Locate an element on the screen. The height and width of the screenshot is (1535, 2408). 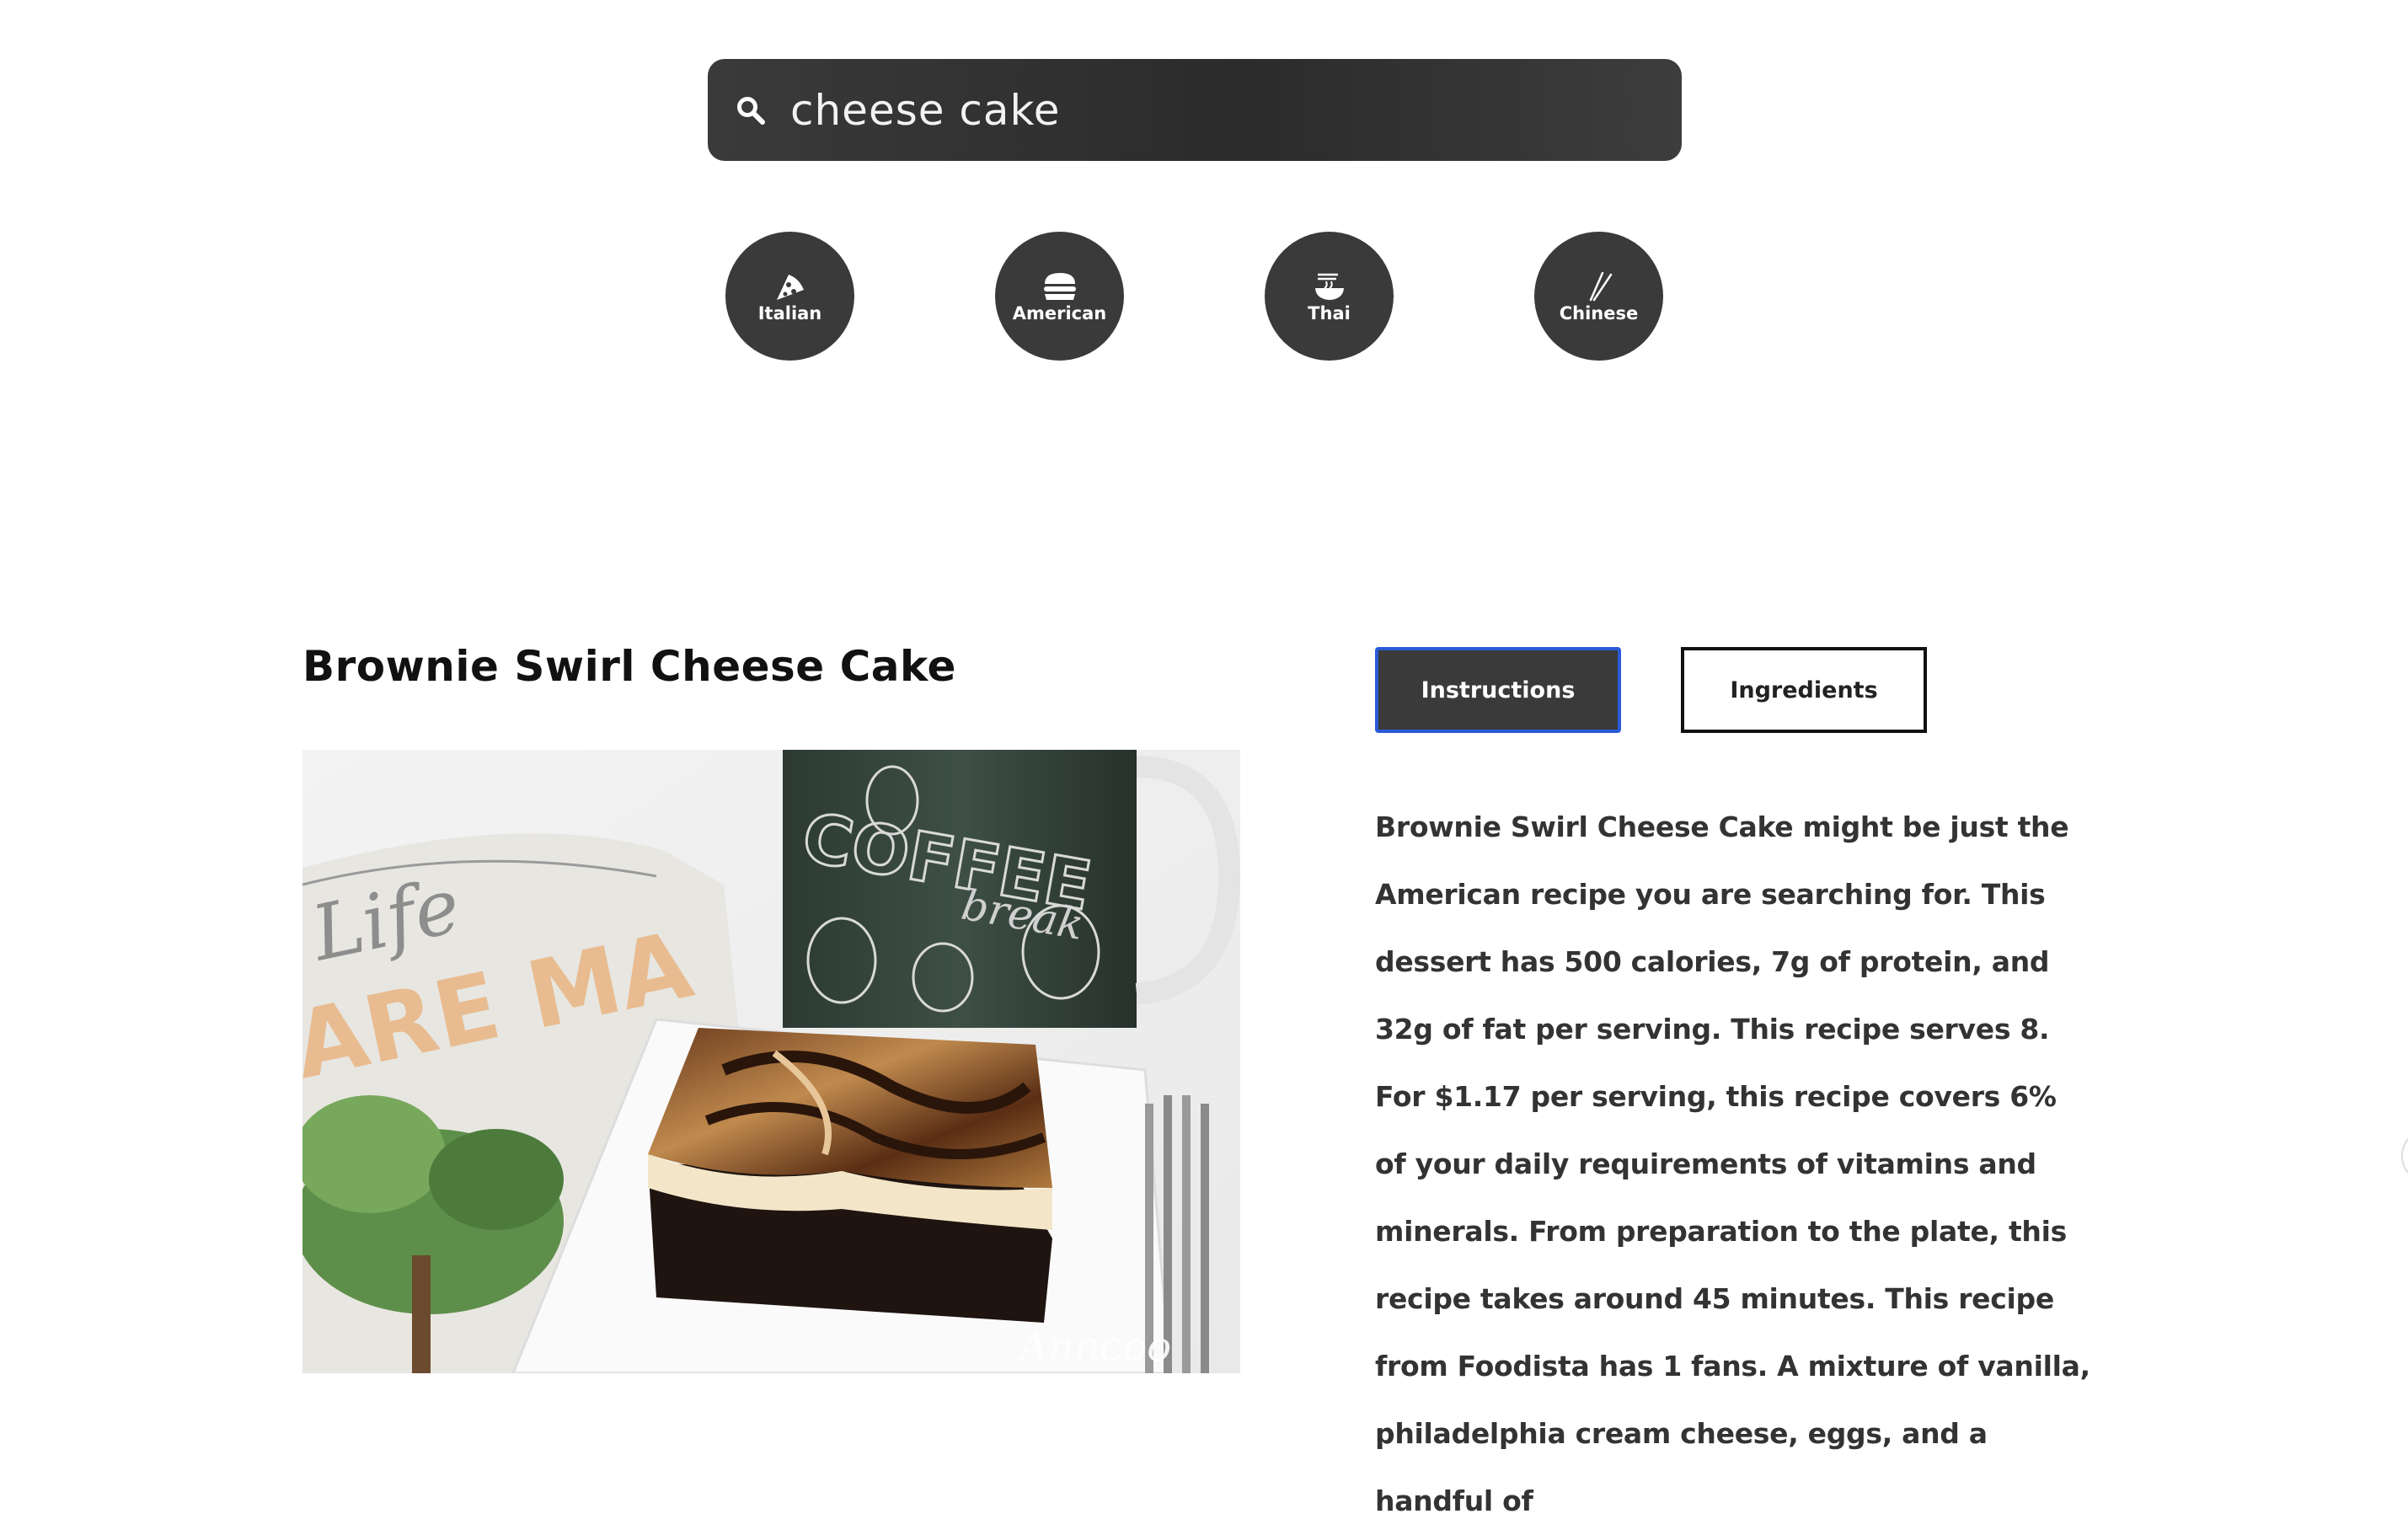
scroll-to-top-button is located at coordinates (2404, 1156).